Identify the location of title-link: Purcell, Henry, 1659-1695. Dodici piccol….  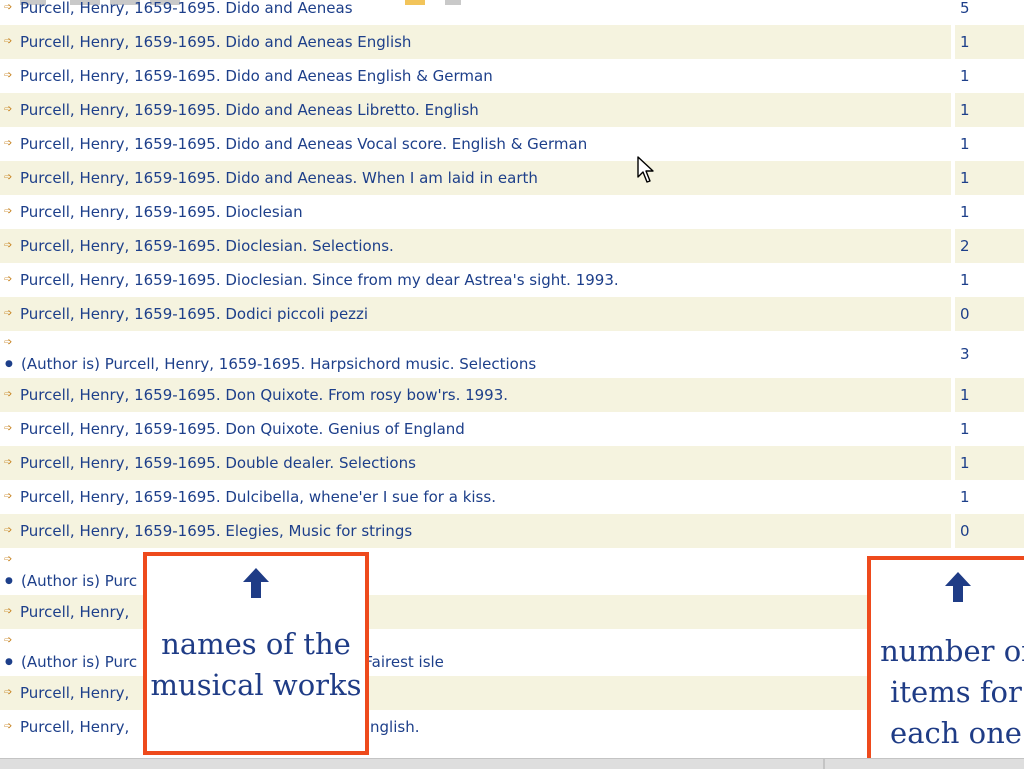
(194, 314).